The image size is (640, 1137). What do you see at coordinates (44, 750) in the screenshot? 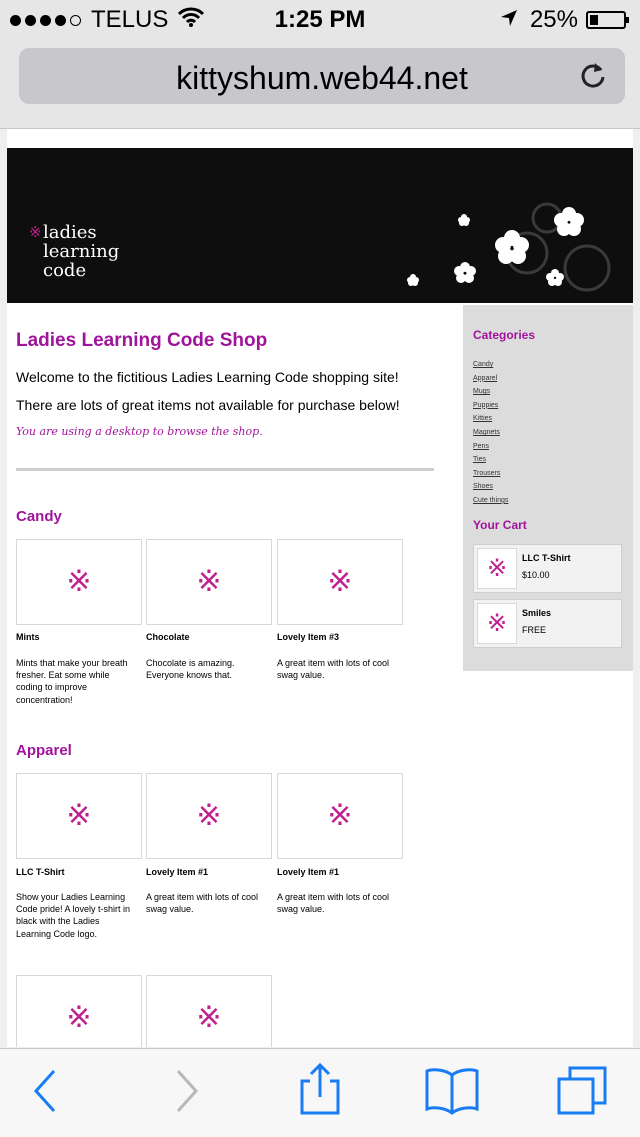
I see `section-heading-apparel: Apparel` at bounding box center [44, 750].